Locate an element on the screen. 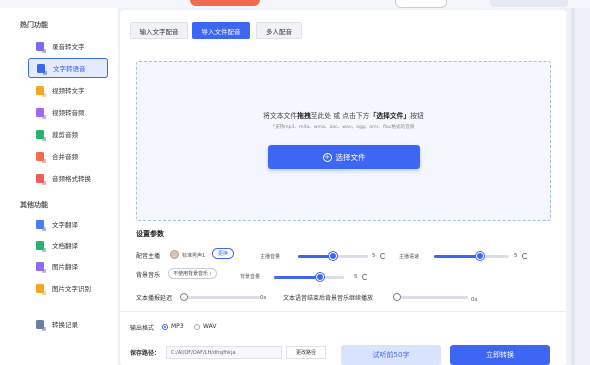 The width and height of the screenshot is (590, 365). mp3-label: MP3 is located at coordinates (177, 326).